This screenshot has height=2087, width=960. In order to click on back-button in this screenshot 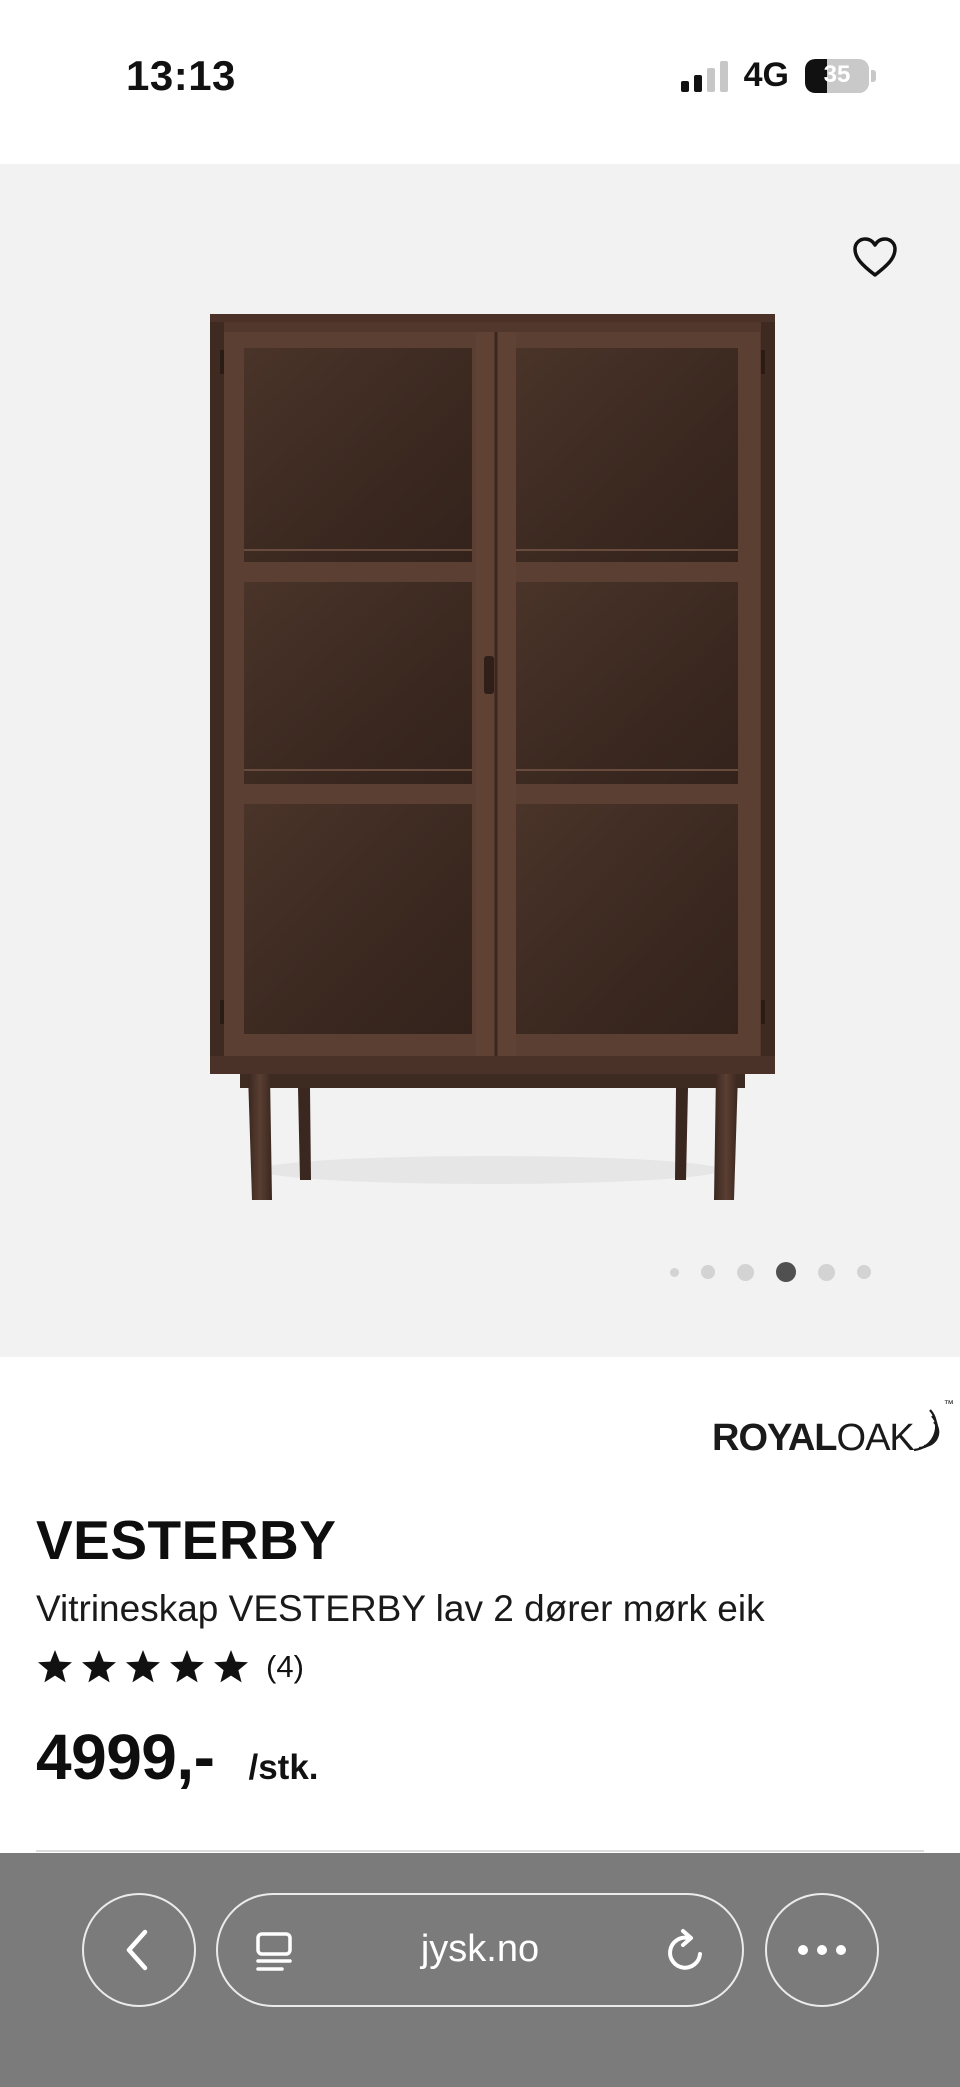, I will do `click(139, 1950)`.